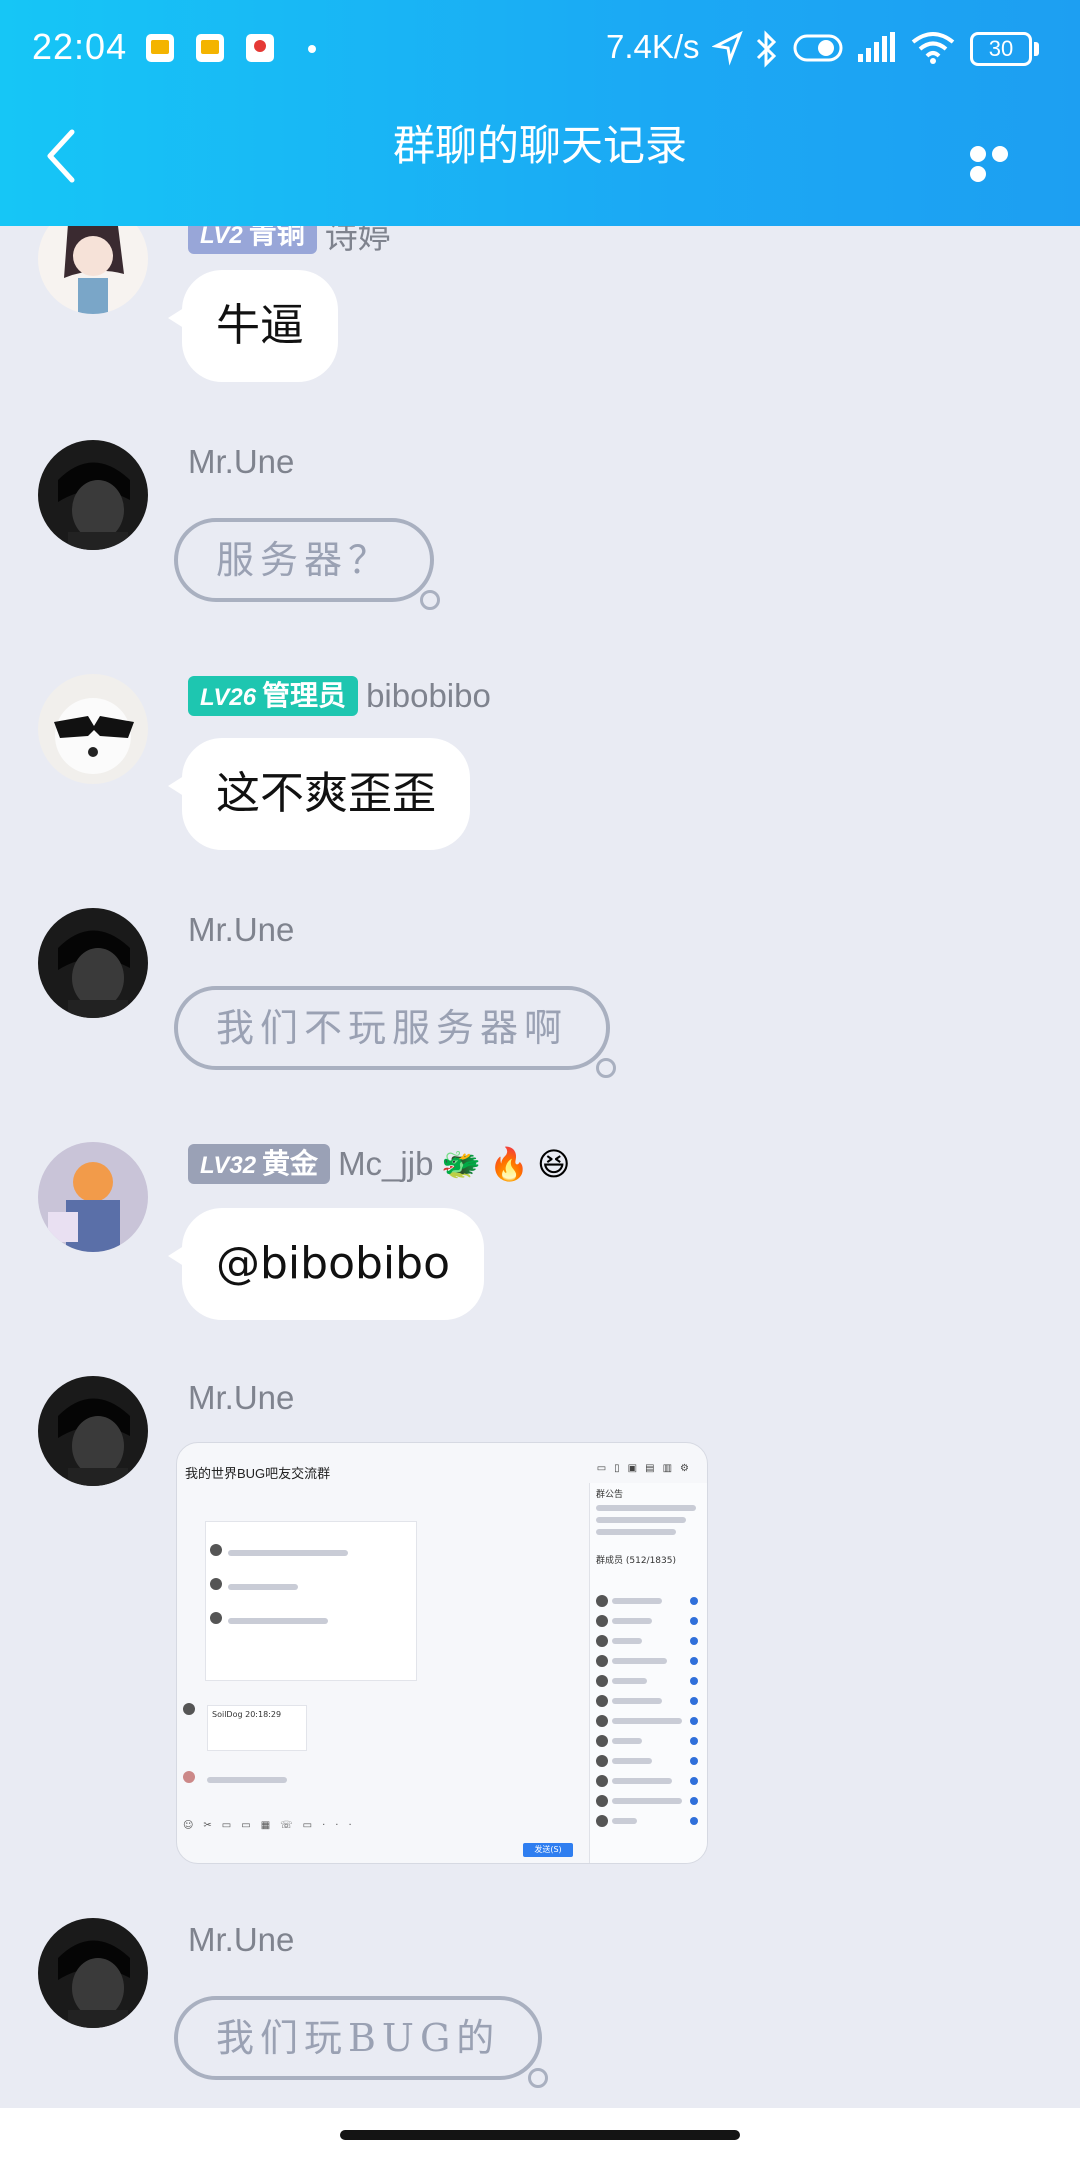 The width and height of the screenshot is (1080, 2158). I want to click on message-bubble: 牛逼, so click(253, 326).